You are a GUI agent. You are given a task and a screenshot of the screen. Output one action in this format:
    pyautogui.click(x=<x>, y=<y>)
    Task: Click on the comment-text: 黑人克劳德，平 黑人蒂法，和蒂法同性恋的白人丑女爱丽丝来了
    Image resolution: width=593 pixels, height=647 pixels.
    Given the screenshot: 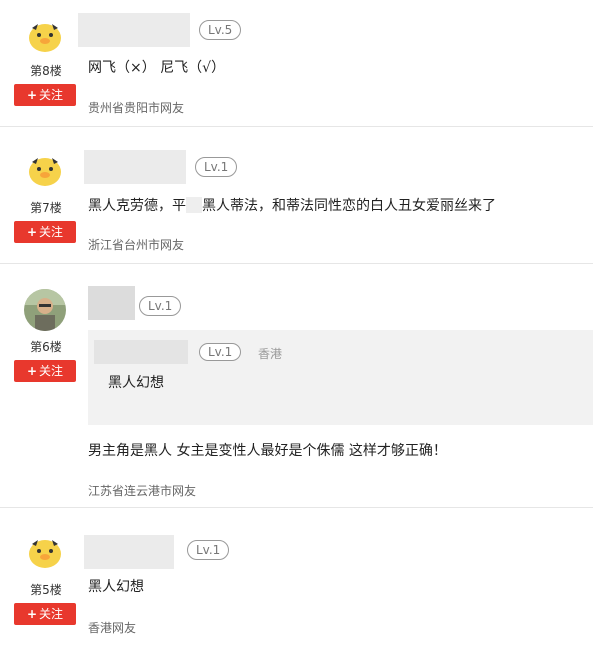 What is the action you would take?
    pyautogui.click(x=292, y=205)
    